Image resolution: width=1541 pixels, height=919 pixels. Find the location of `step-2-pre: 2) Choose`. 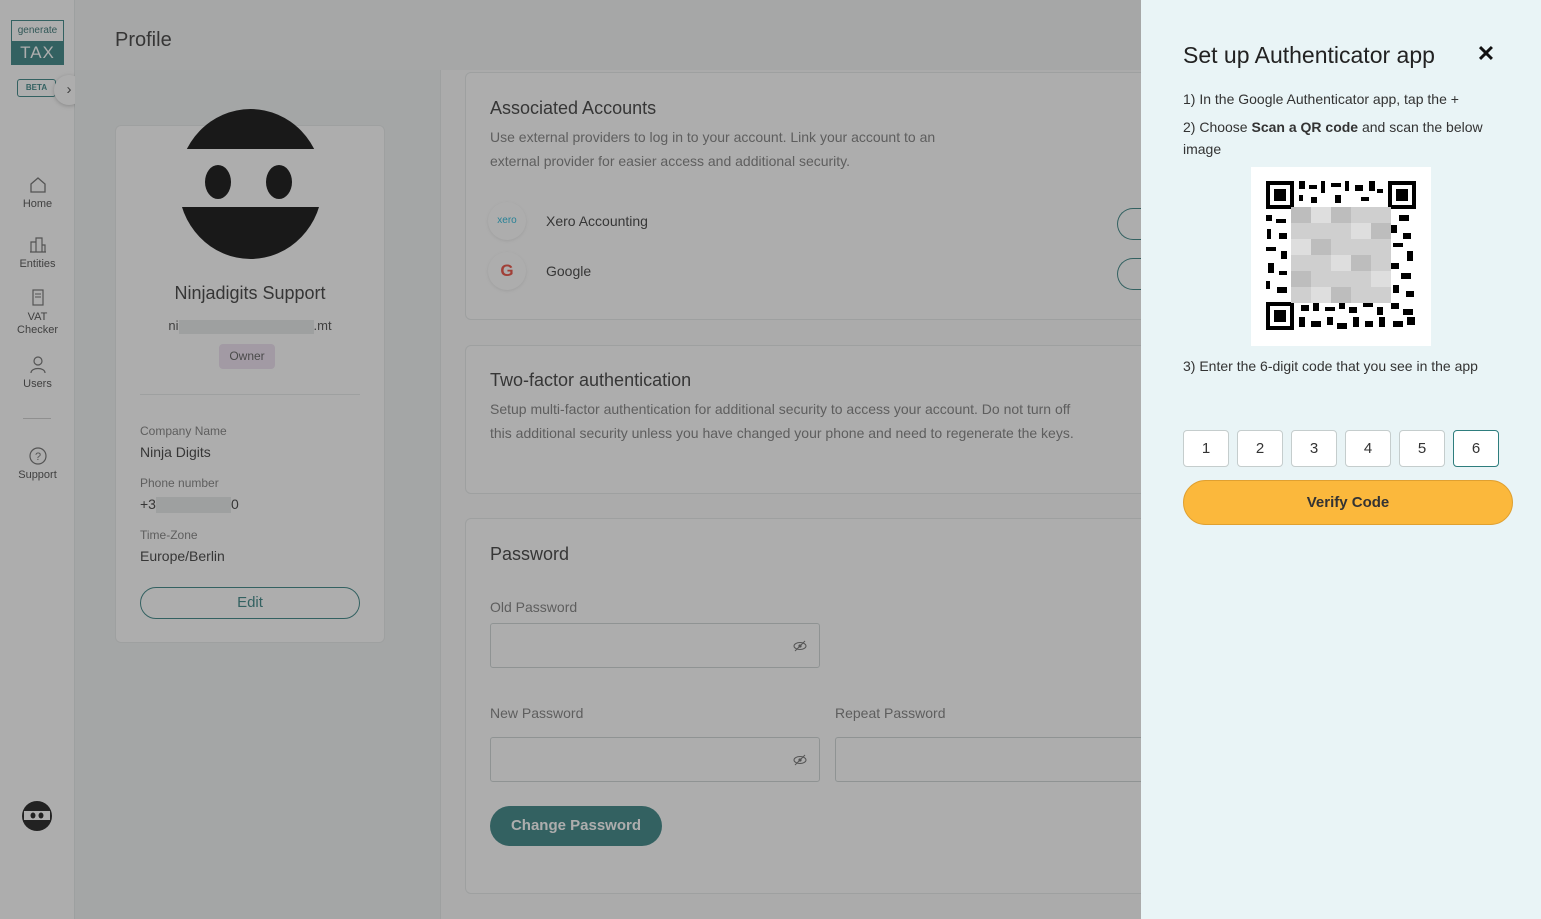

step-2-pre: 2) Choose is located at coordinates (1217, 127).